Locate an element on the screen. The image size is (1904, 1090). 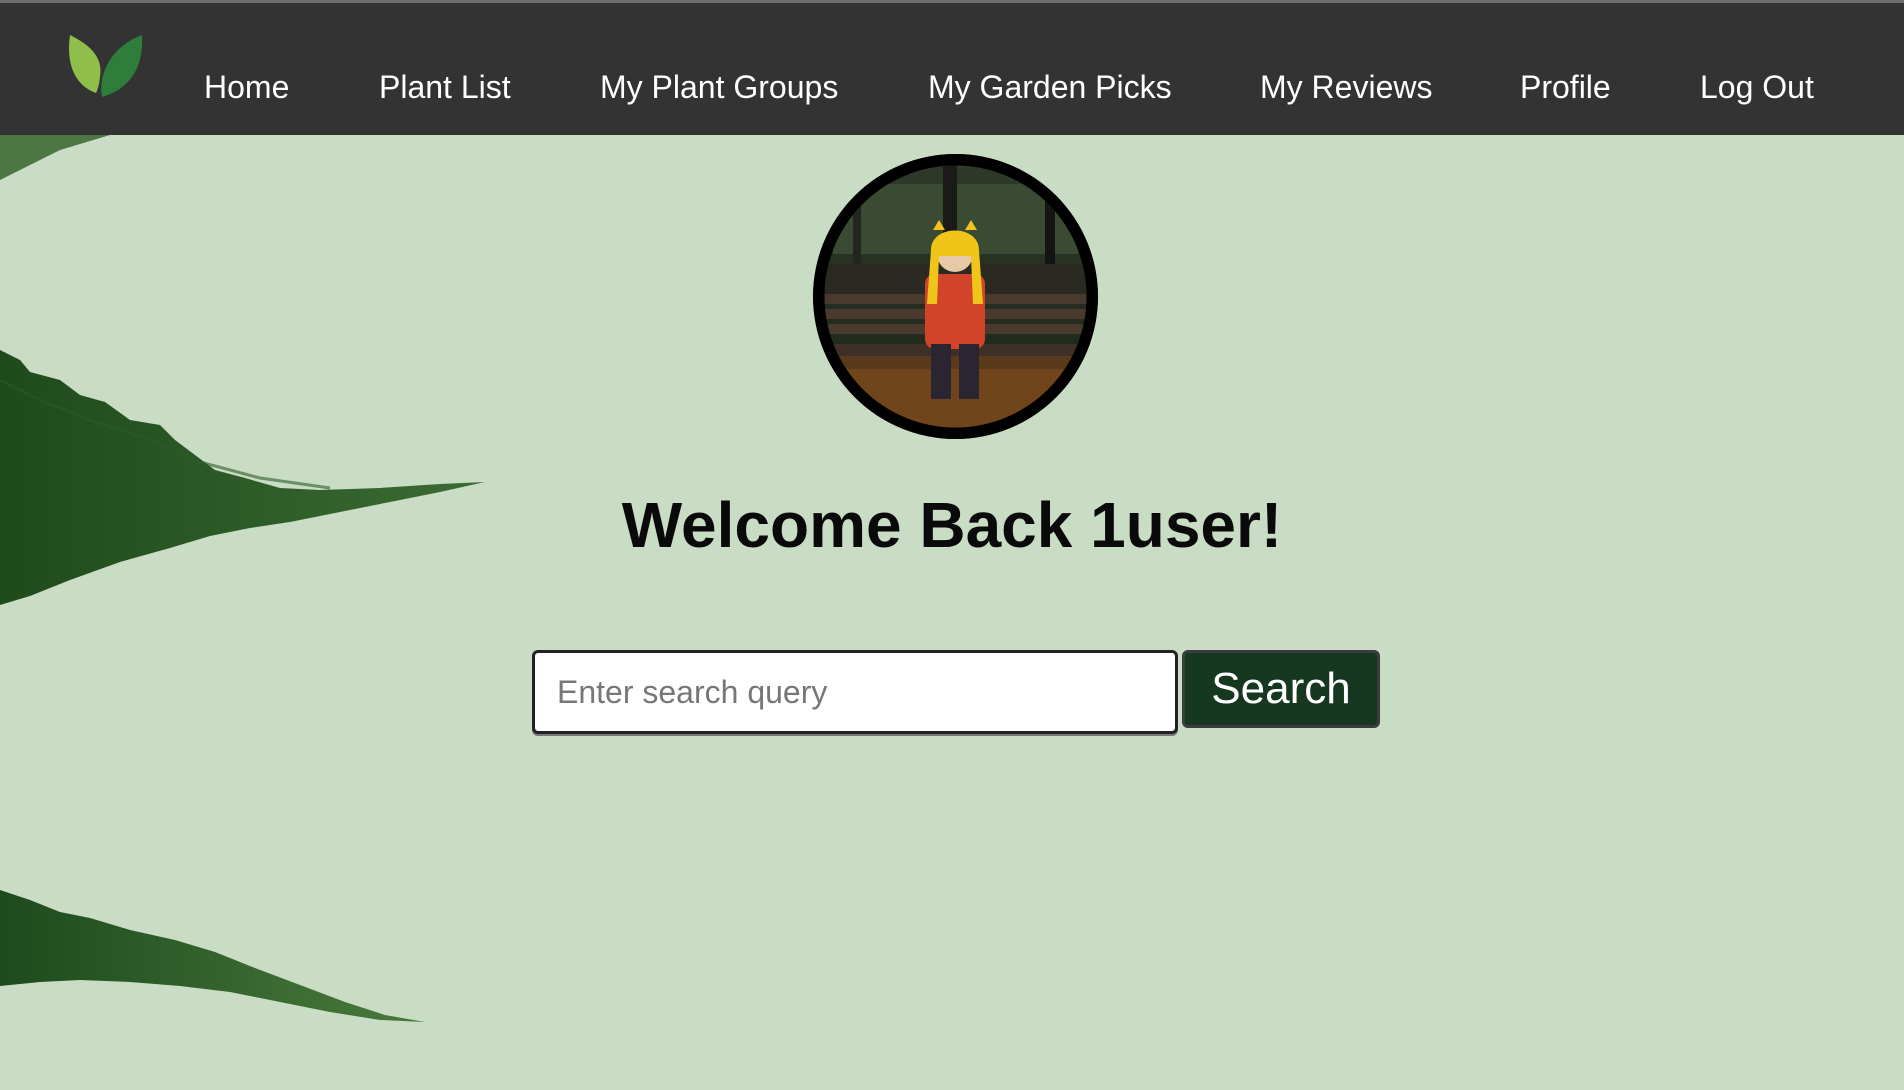
user-avatar is located at coordinates (955, 296).